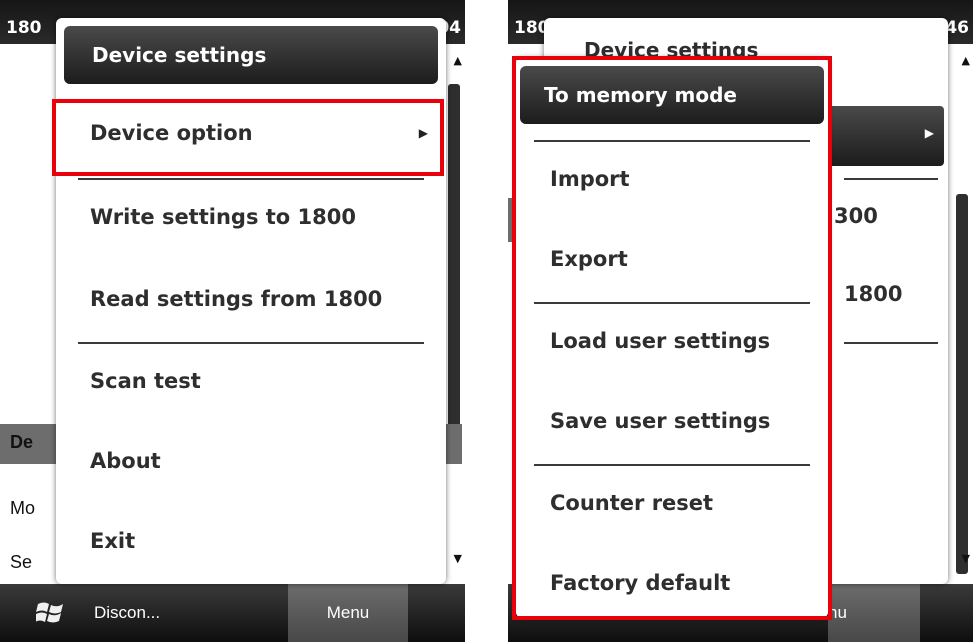 The image size is (973, 642). Describe the element at coordinates (348, 613) in the screenshot. I see `menu-softkey: Menu` at that location.